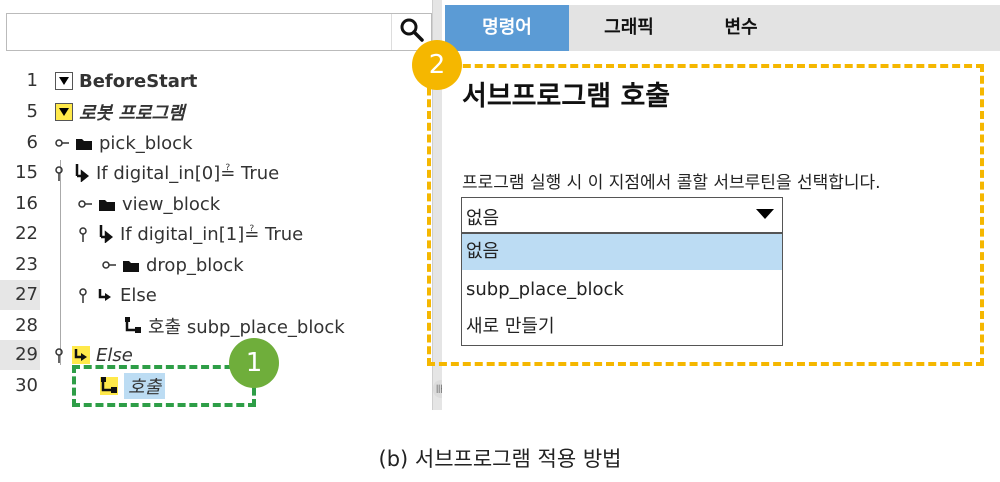 Image resolution: width=1000 pixels, height=482 pixels. What do you see at coordinates (500, 459) in the screenshot?
I see `figure-caption: (b) 서브프로그램 적용 방법` at bounding box center [500, 459].